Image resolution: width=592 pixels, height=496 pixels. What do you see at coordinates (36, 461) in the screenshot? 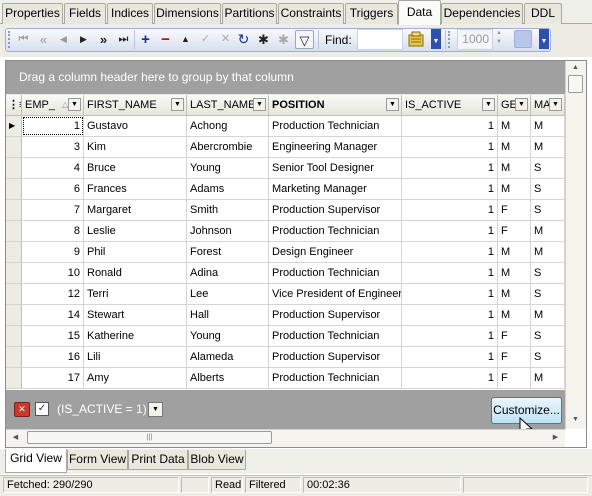
I see `tab-grid-view: Grid View` at bounding box center [36, 461].